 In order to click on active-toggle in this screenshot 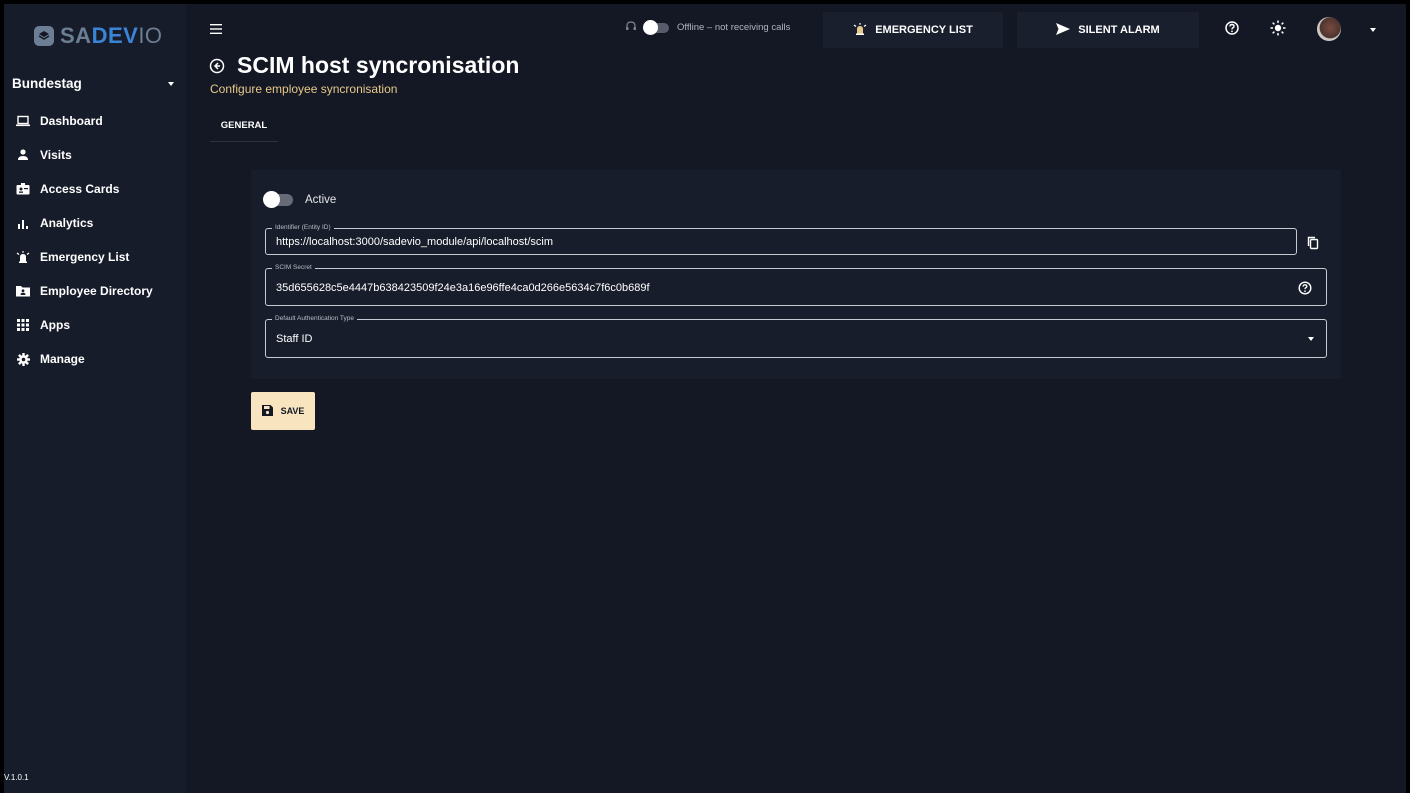, I will do `click(278, 199)`.